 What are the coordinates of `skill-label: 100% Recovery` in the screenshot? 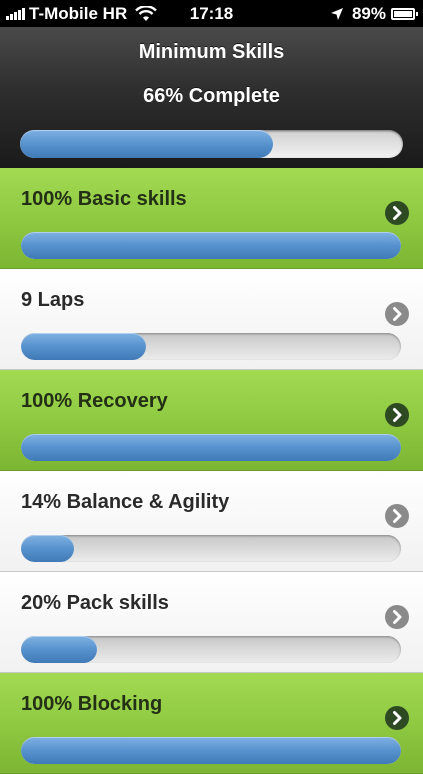 It's located at (94, 401).